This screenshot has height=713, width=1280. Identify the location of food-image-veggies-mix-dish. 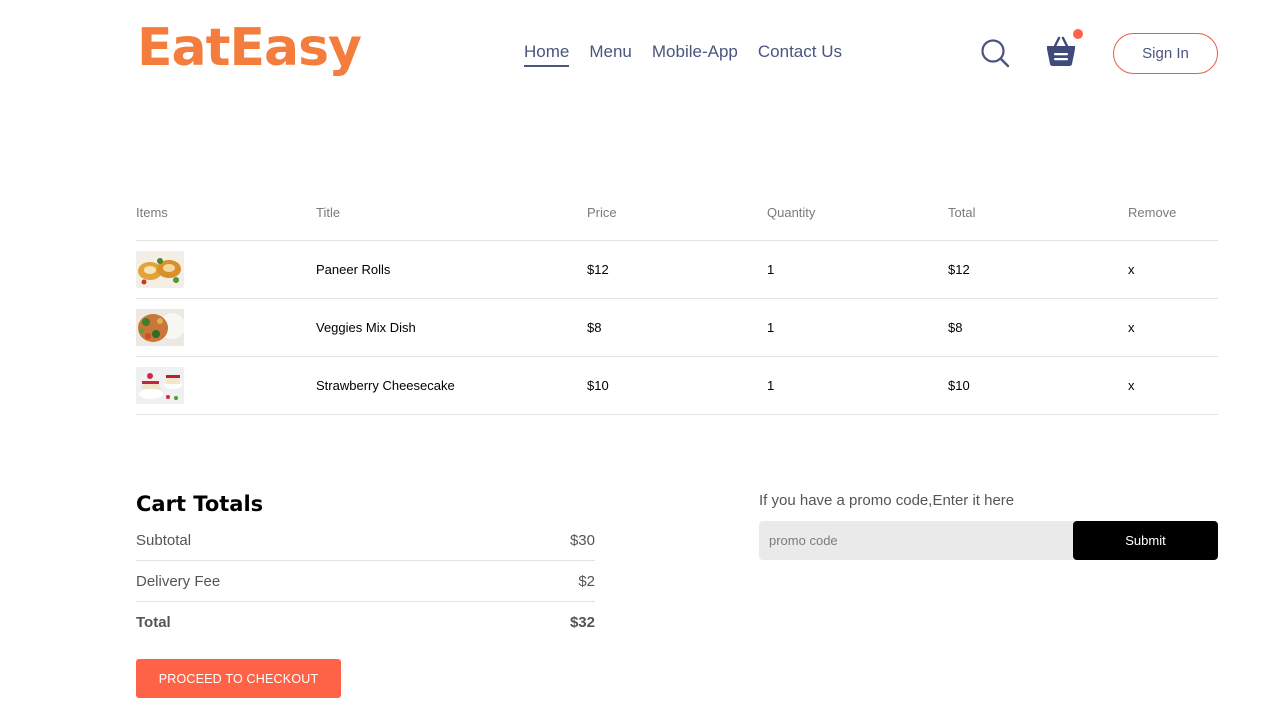
(160, 327).